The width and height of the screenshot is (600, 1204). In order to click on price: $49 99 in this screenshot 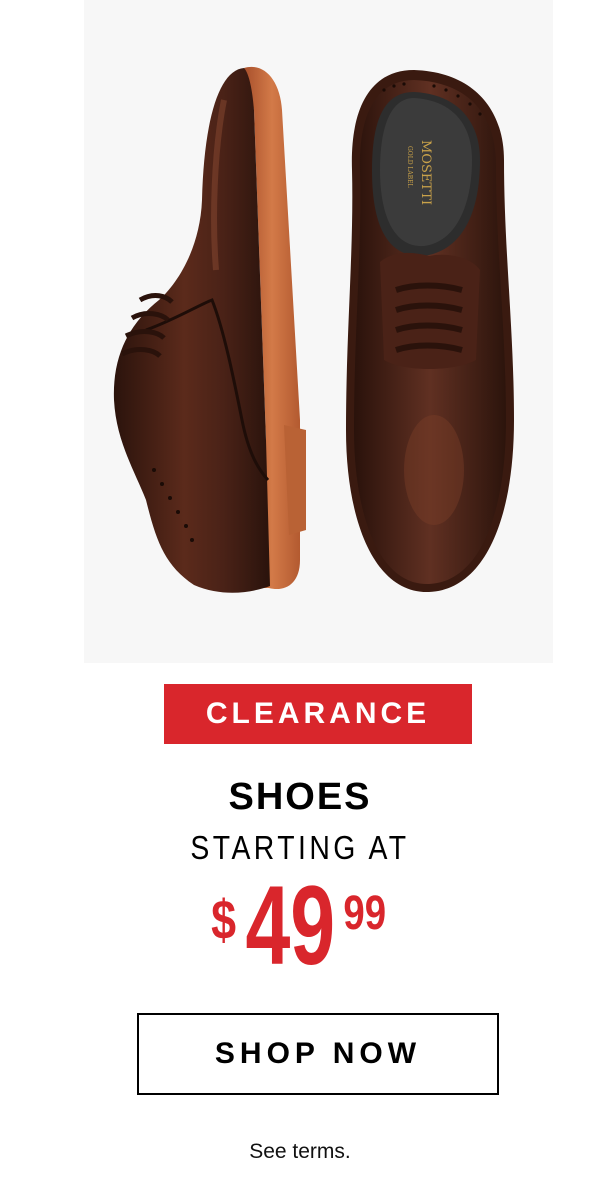, I will do `click(300, 930)`.